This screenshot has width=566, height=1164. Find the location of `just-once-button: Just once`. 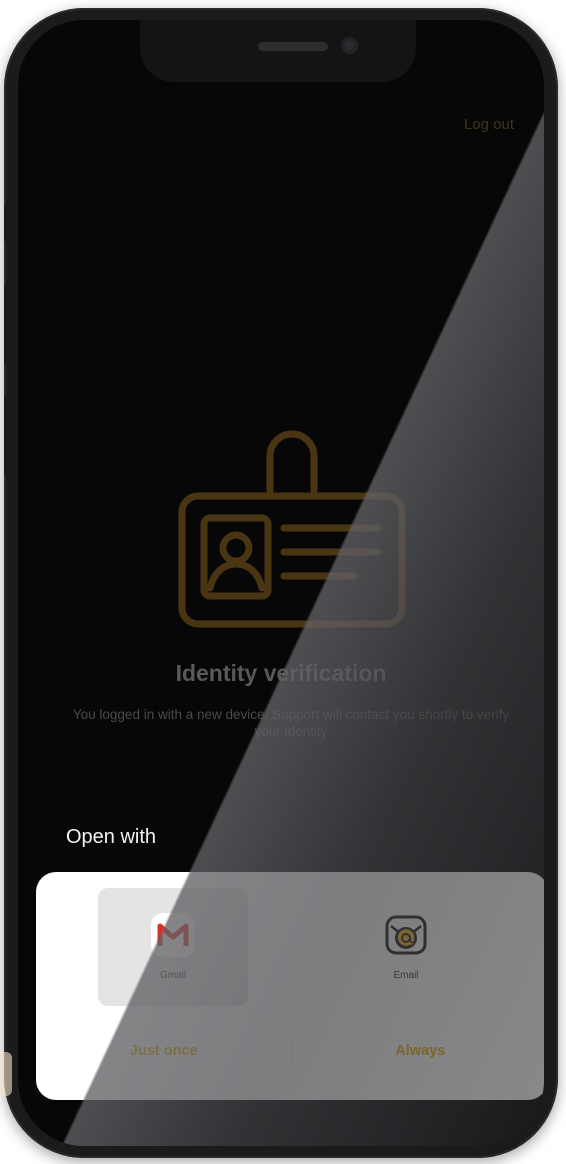

just-once-button: Just once is located at coordinates (164, 1051).